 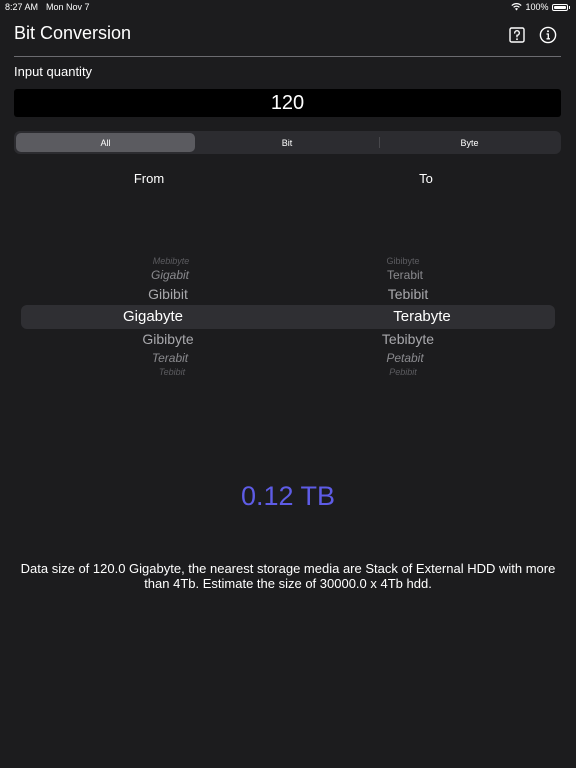 What do you see at coordinates (408, 339) in the screenshot?
I see `picker-item: Tebibyte` at bounding box center [408, 339].